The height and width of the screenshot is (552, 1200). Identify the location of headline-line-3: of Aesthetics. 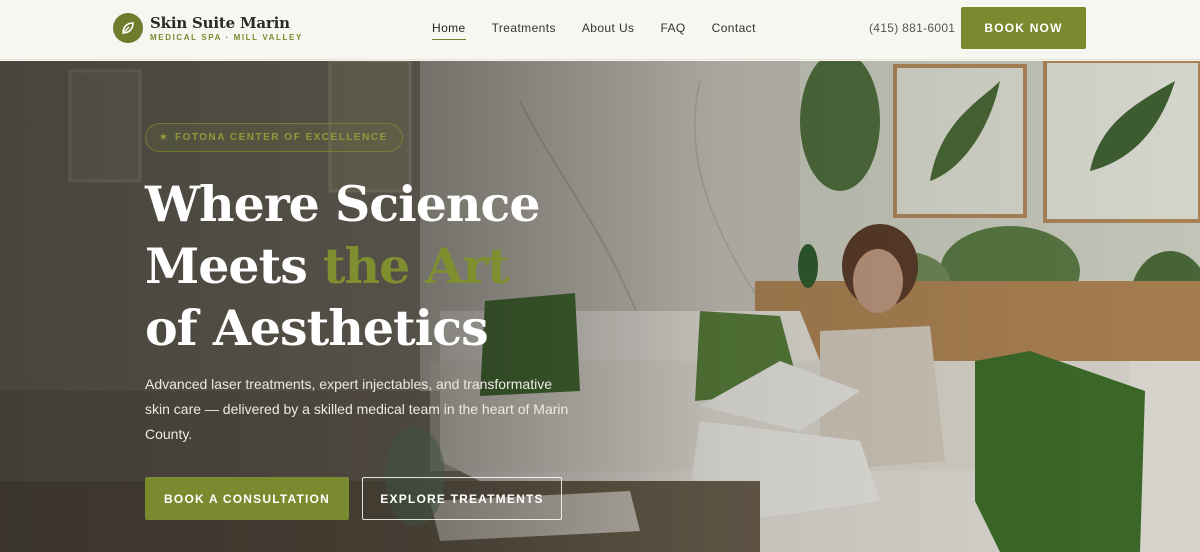
(317, 328).